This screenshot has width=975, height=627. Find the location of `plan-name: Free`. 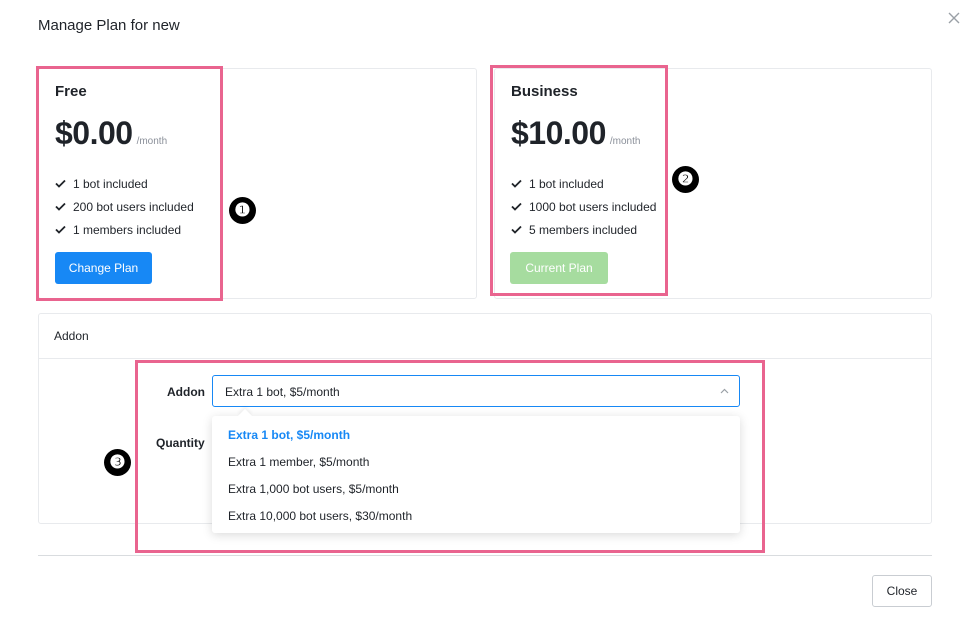

plan-name: Free is located at coordinates (71, 91).